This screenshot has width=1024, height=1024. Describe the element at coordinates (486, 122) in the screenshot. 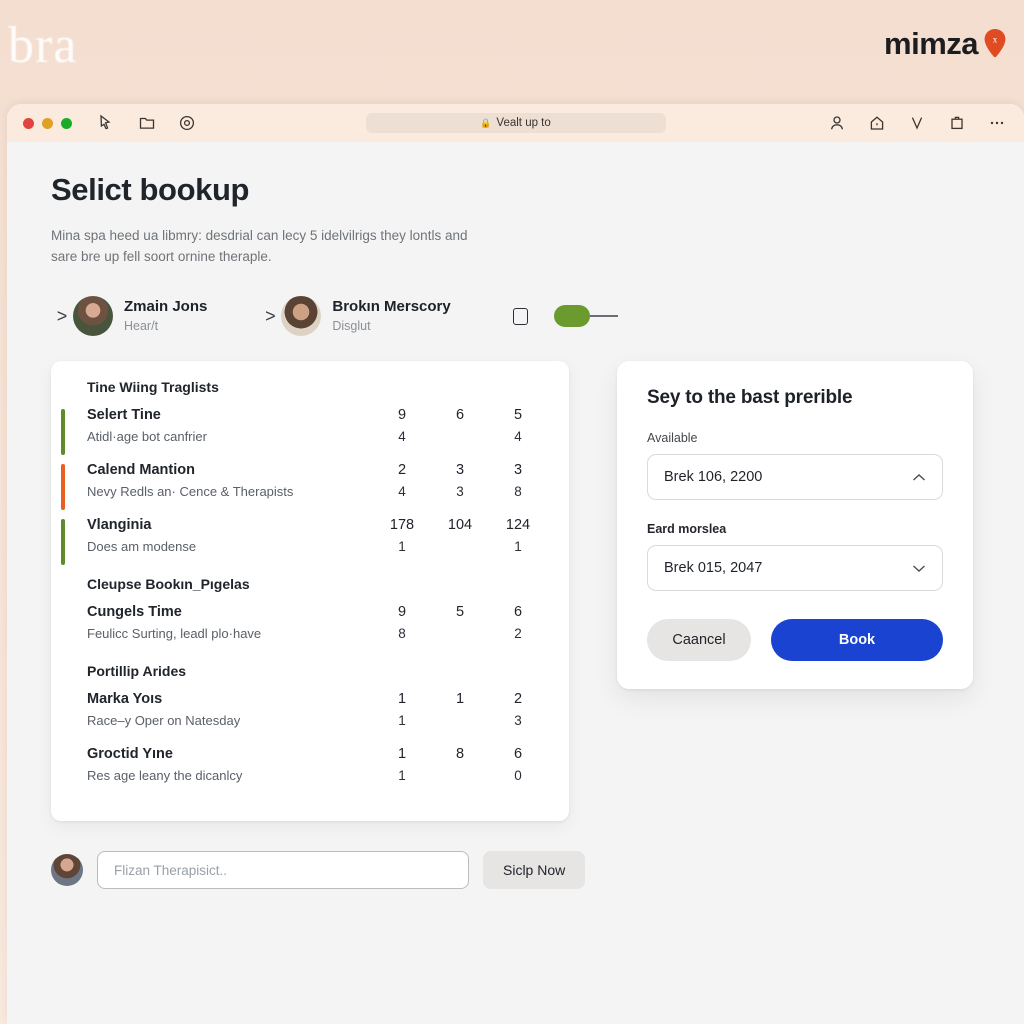

I see `lock-icon: 🔒` at that location.